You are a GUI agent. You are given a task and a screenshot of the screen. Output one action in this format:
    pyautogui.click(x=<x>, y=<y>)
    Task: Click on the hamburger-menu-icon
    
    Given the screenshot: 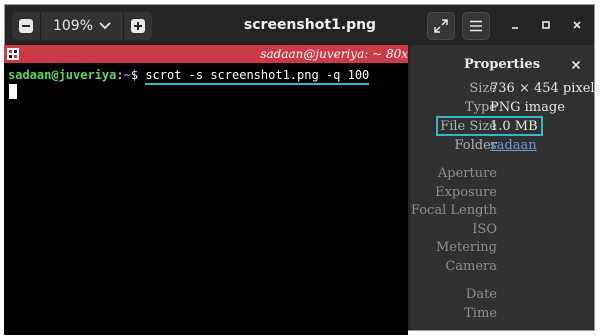 What is the action you would take?
    pyautogui.click(x=476, y=26)
    